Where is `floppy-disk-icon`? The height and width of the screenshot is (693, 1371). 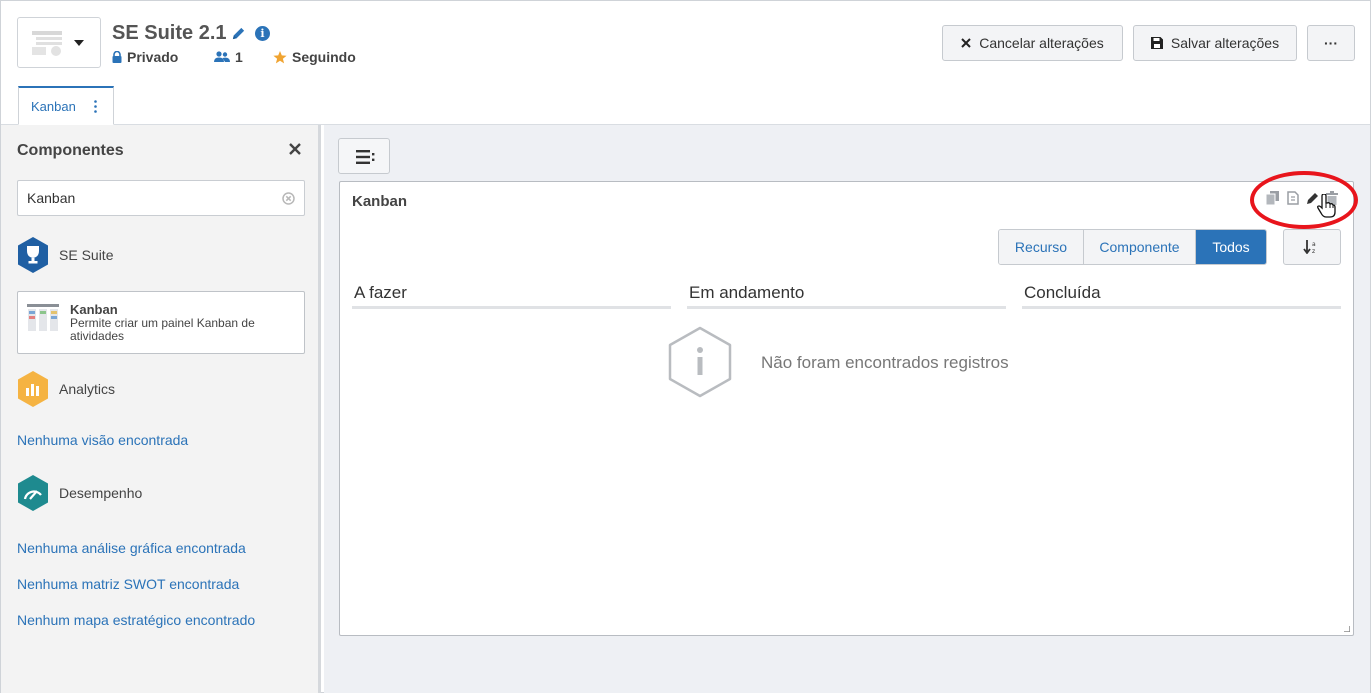 floppy-disk-icon is located at coordinates (1156, 43).